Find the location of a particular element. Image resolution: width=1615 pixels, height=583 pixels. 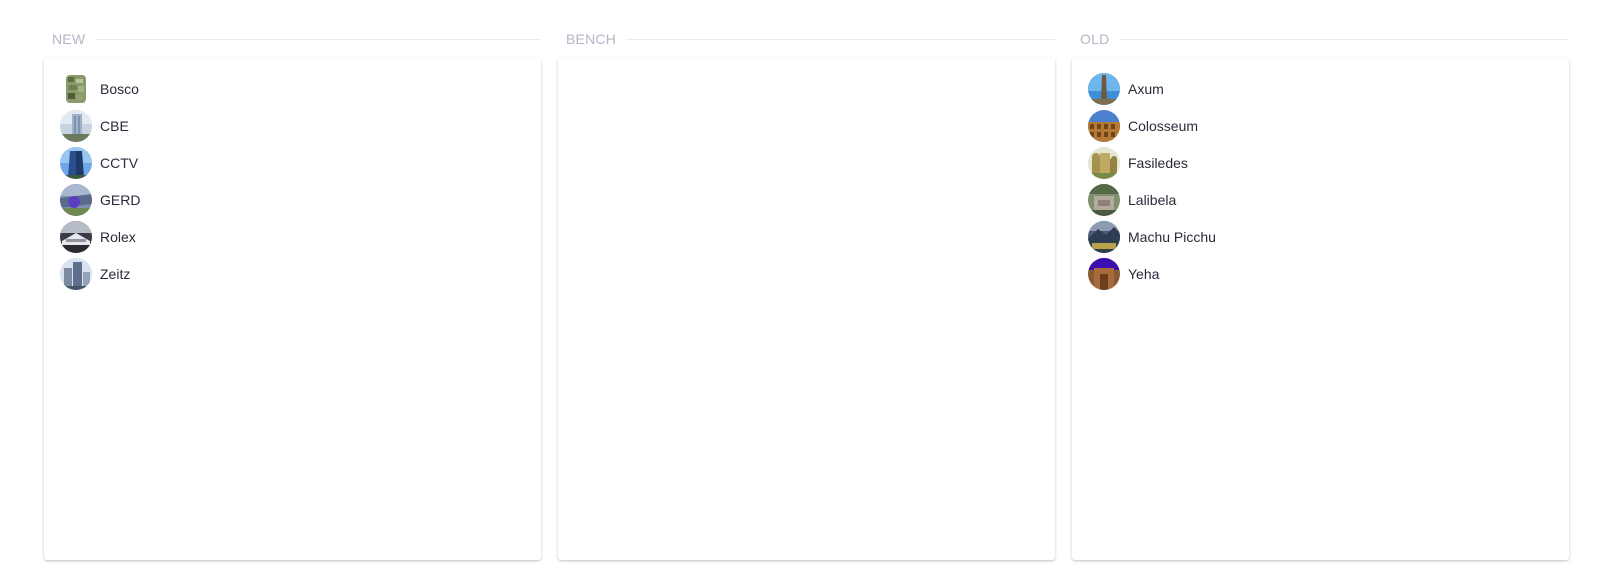

column-title: NEW is located at coordinates (69, 39).